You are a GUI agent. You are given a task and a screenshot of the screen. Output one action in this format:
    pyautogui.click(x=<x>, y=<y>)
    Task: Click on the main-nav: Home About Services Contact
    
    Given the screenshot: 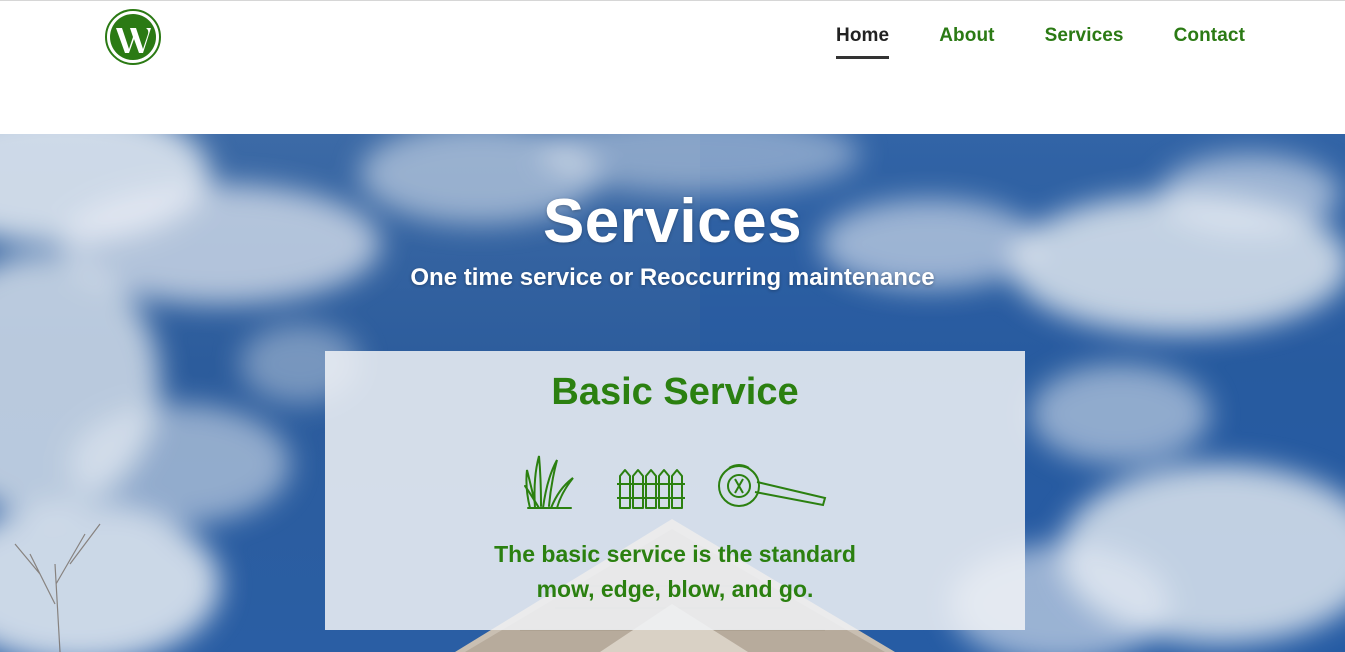 What is the action you would take?
    pyautogui.click(x=1040, y=42)
    